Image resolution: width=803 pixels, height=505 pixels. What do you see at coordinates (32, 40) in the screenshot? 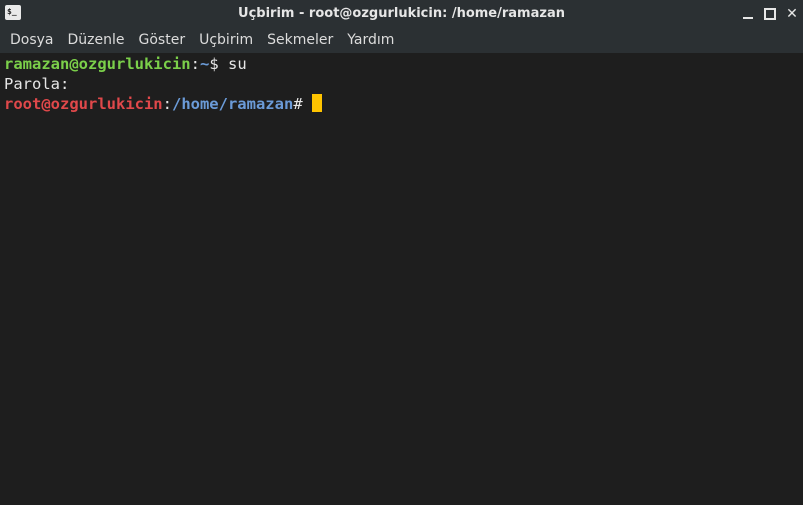
I see `menu-dosya: Dosya` at bounding box center [32, 40].